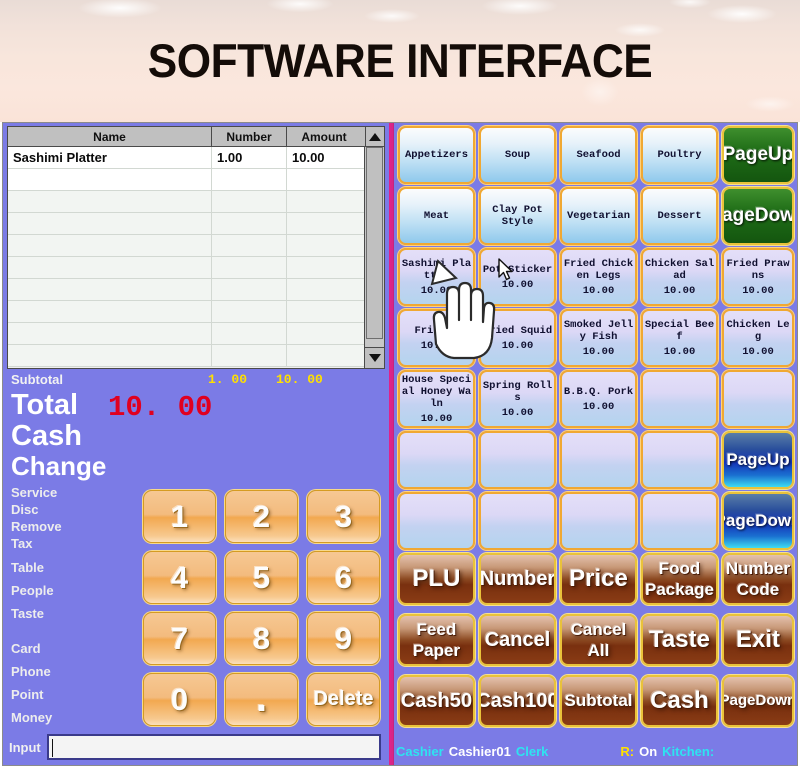 The width and height of the screenshot is (800, 768). Describe the element at coordinates (343, 516) in the screenshot. I see `keypad-key-3: 3` at that location.